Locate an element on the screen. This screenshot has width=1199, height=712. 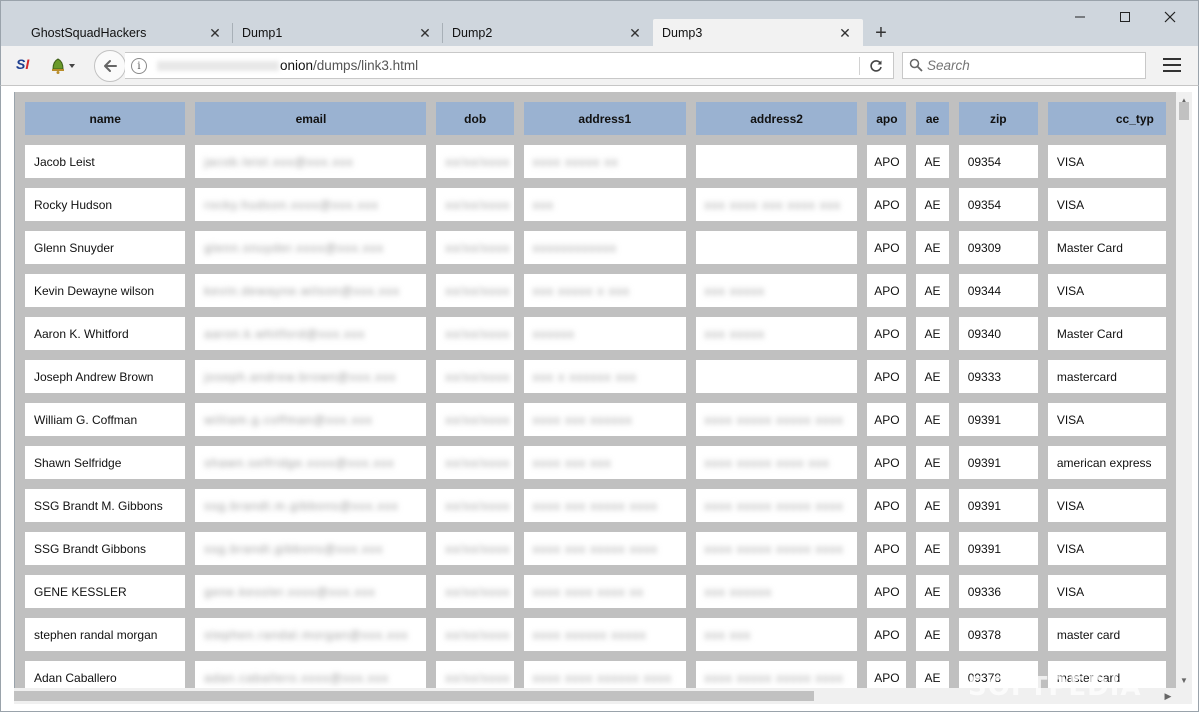
cell-email: aaron.k.whitford@xxx.xxx is located at coordinates (311, 333).